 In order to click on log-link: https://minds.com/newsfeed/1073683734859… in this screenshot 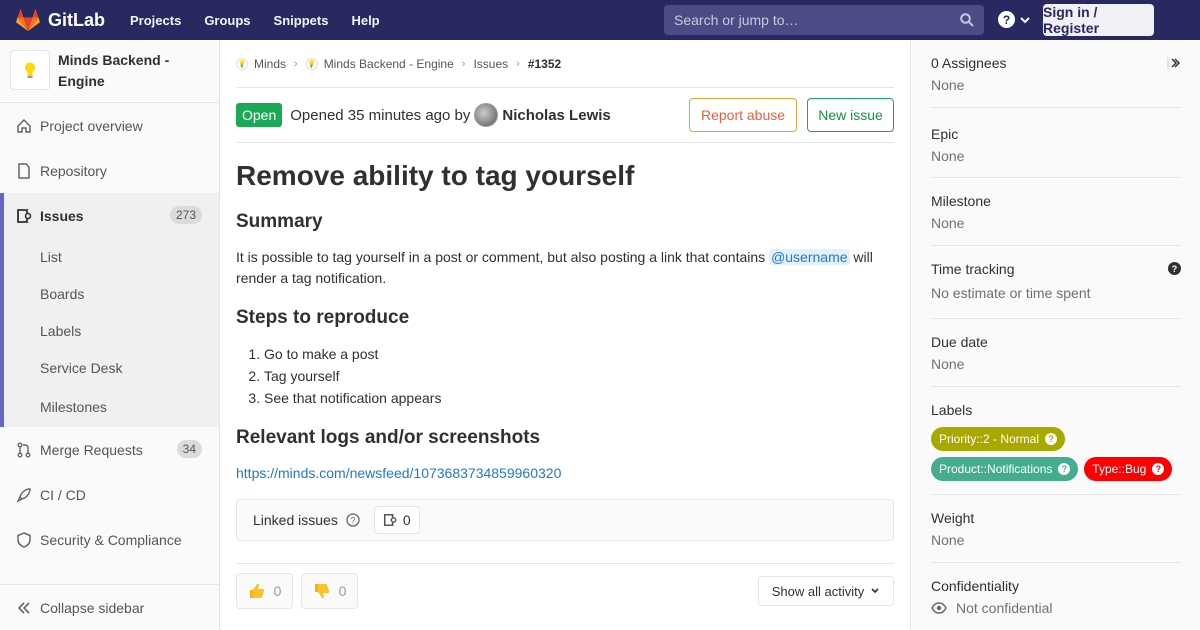, I will do `click(565, 473)`.